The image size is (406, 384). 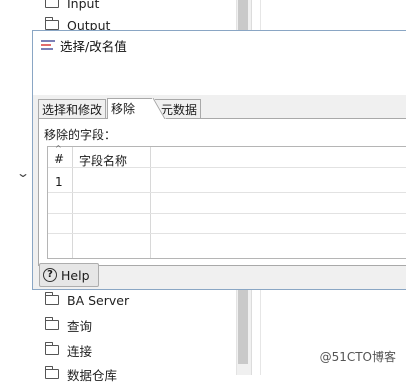 I want to click on help-button-label: Help, so click(x=75, y=275).